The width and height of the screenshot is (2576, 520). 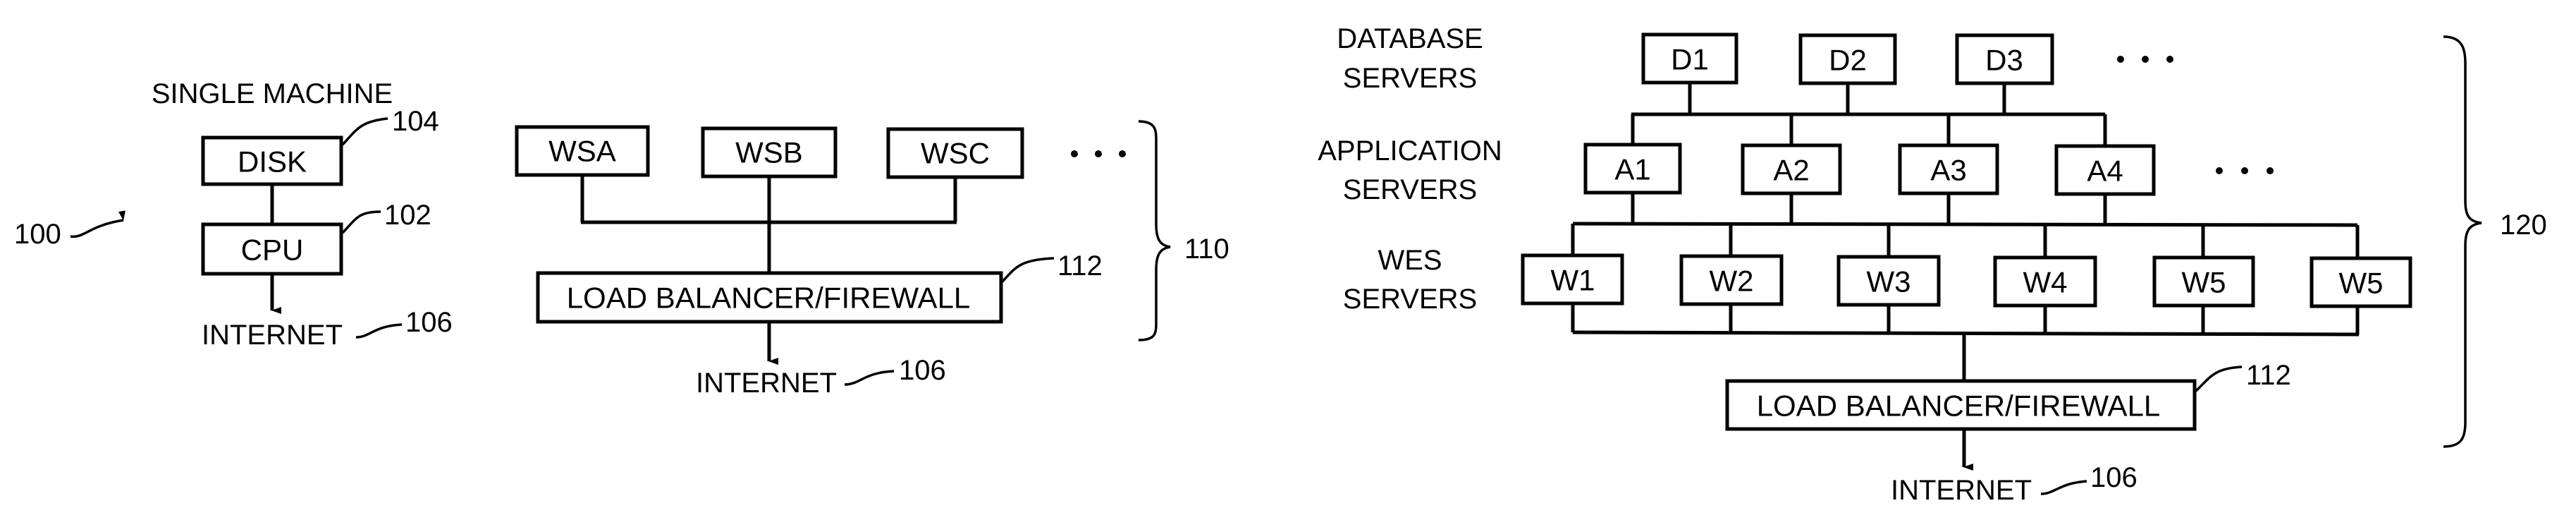 I want to click on database-server-node: D1, so click(x=1689, y=59).